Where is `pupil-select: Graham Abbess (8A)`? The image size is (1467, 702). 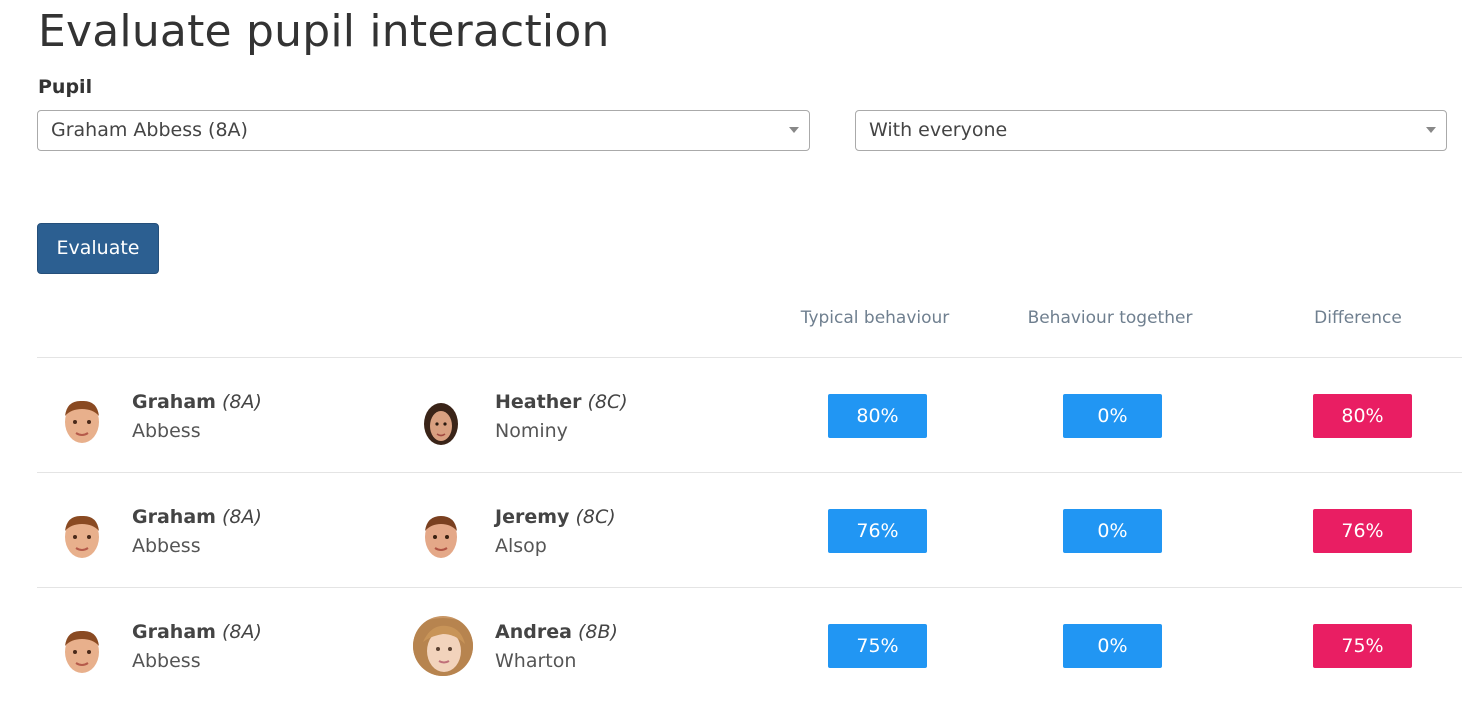
pupil-select: Graham Abbess (8A) is located at coordinates (423, 130).